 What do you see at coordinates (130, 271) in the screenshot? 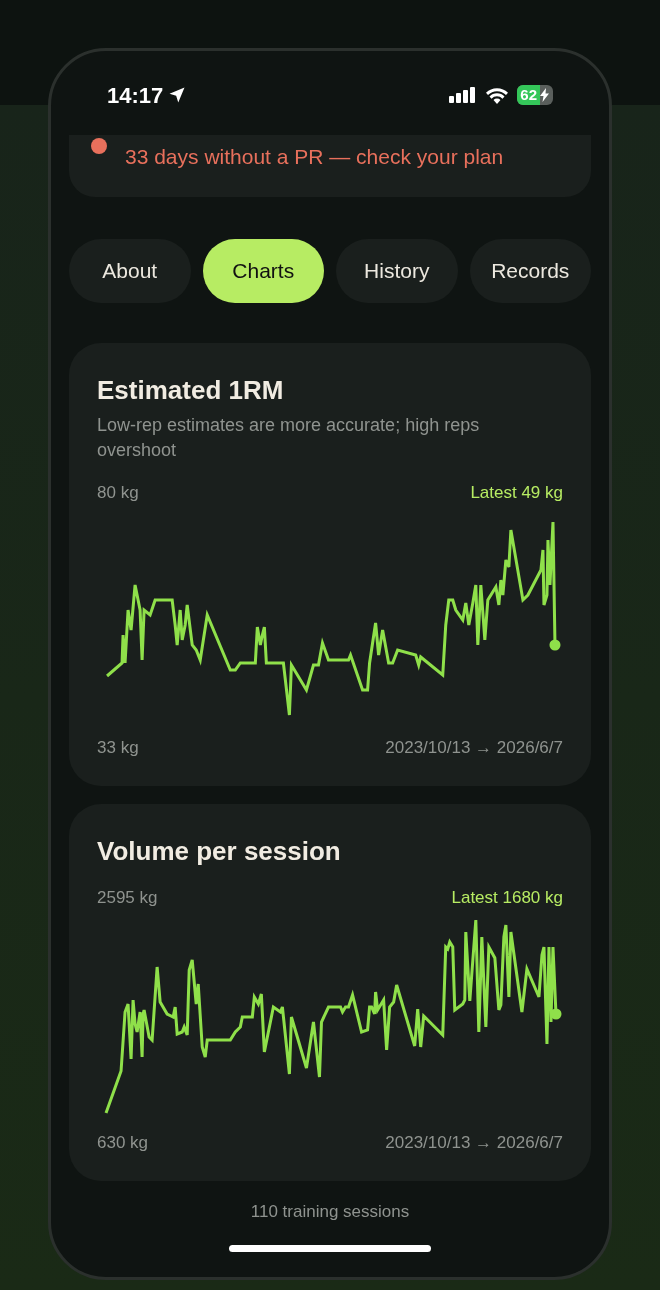
I see `tab: About` at bounding box center [130, 271].